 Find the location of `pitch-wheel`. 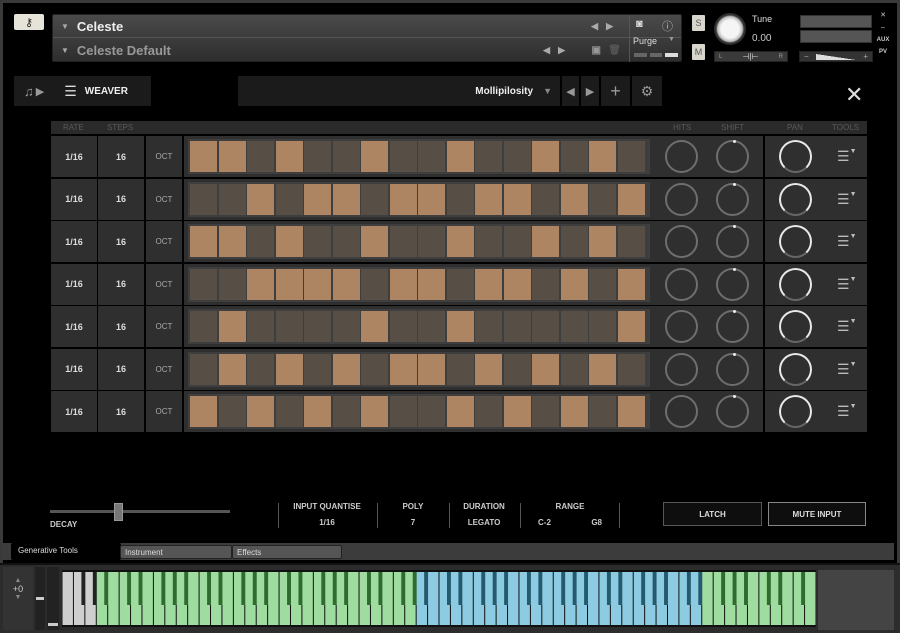

pitch-wheel is located at coordinates (40, 598).